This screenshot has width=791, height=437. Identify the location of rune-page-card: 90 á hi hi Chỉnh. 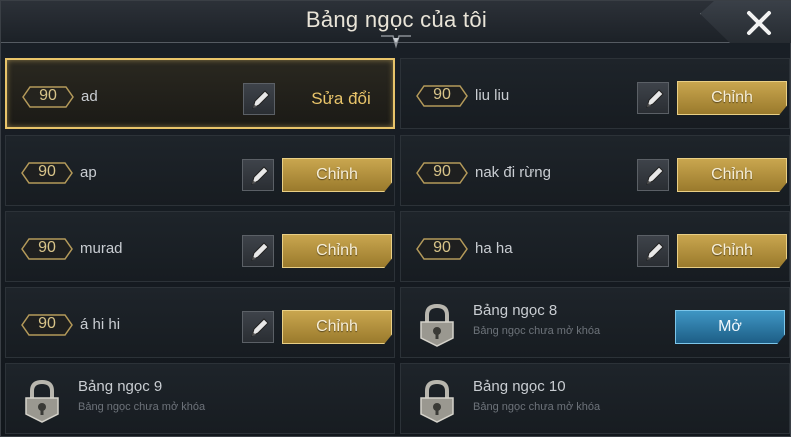
(200, 322).